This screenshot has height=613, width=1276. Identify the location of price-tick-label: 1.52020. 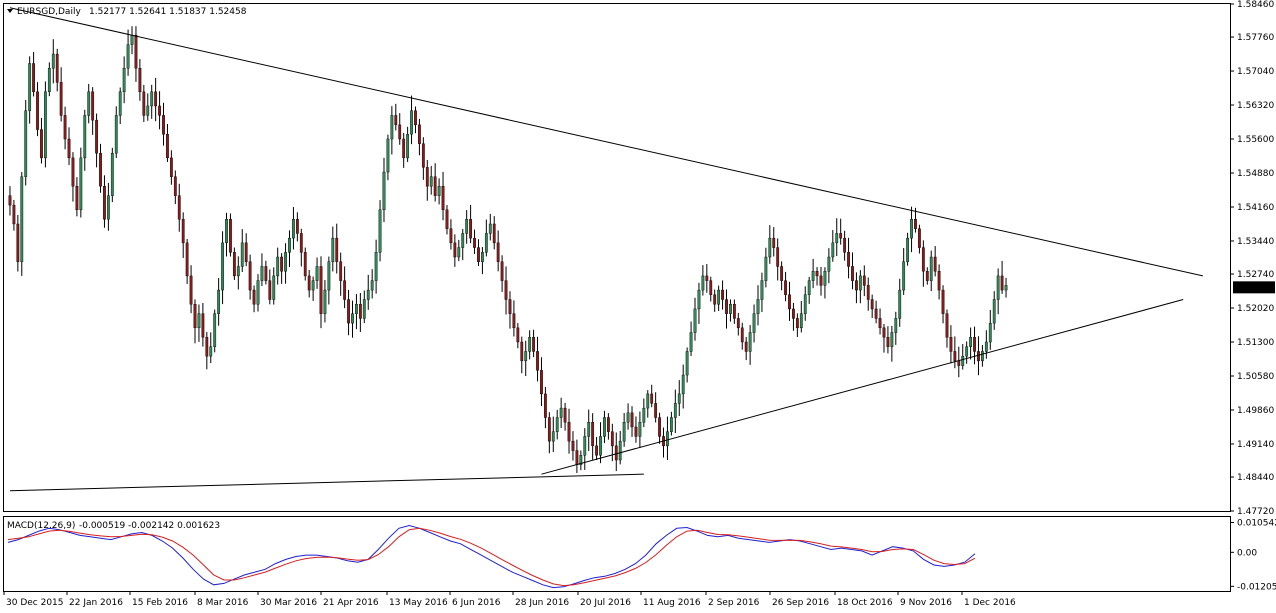
(1255, 309).